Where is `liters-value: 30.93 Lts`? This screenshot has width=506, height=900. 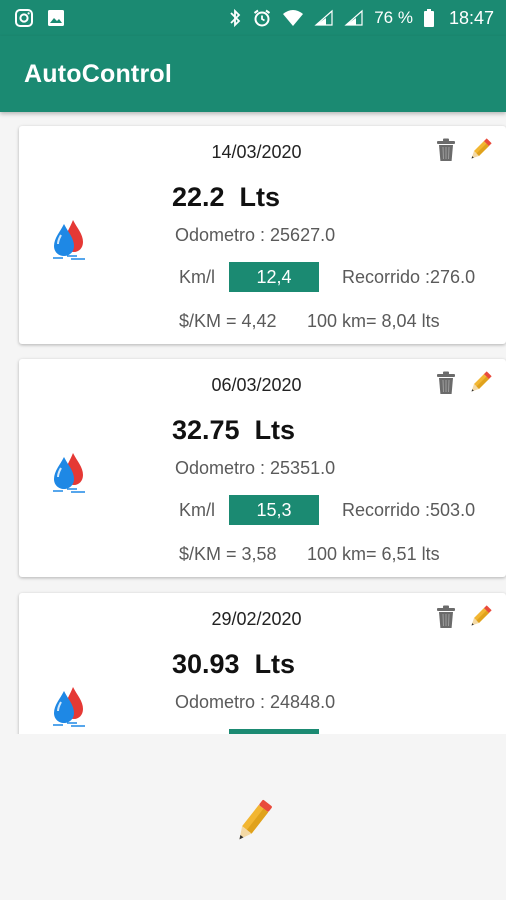 liters-value: 30.93 Lts is located at coordinates (234, 664).